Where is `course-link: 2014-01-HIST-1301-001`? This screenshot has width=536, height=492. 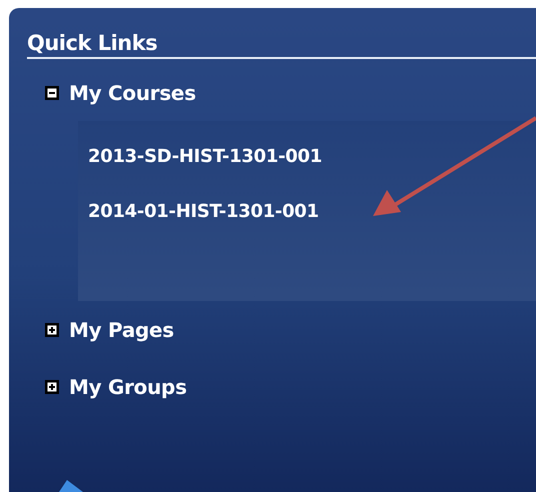 course-link: 2014-01-HIST-1301-001 is located at coordinates (203, 211).